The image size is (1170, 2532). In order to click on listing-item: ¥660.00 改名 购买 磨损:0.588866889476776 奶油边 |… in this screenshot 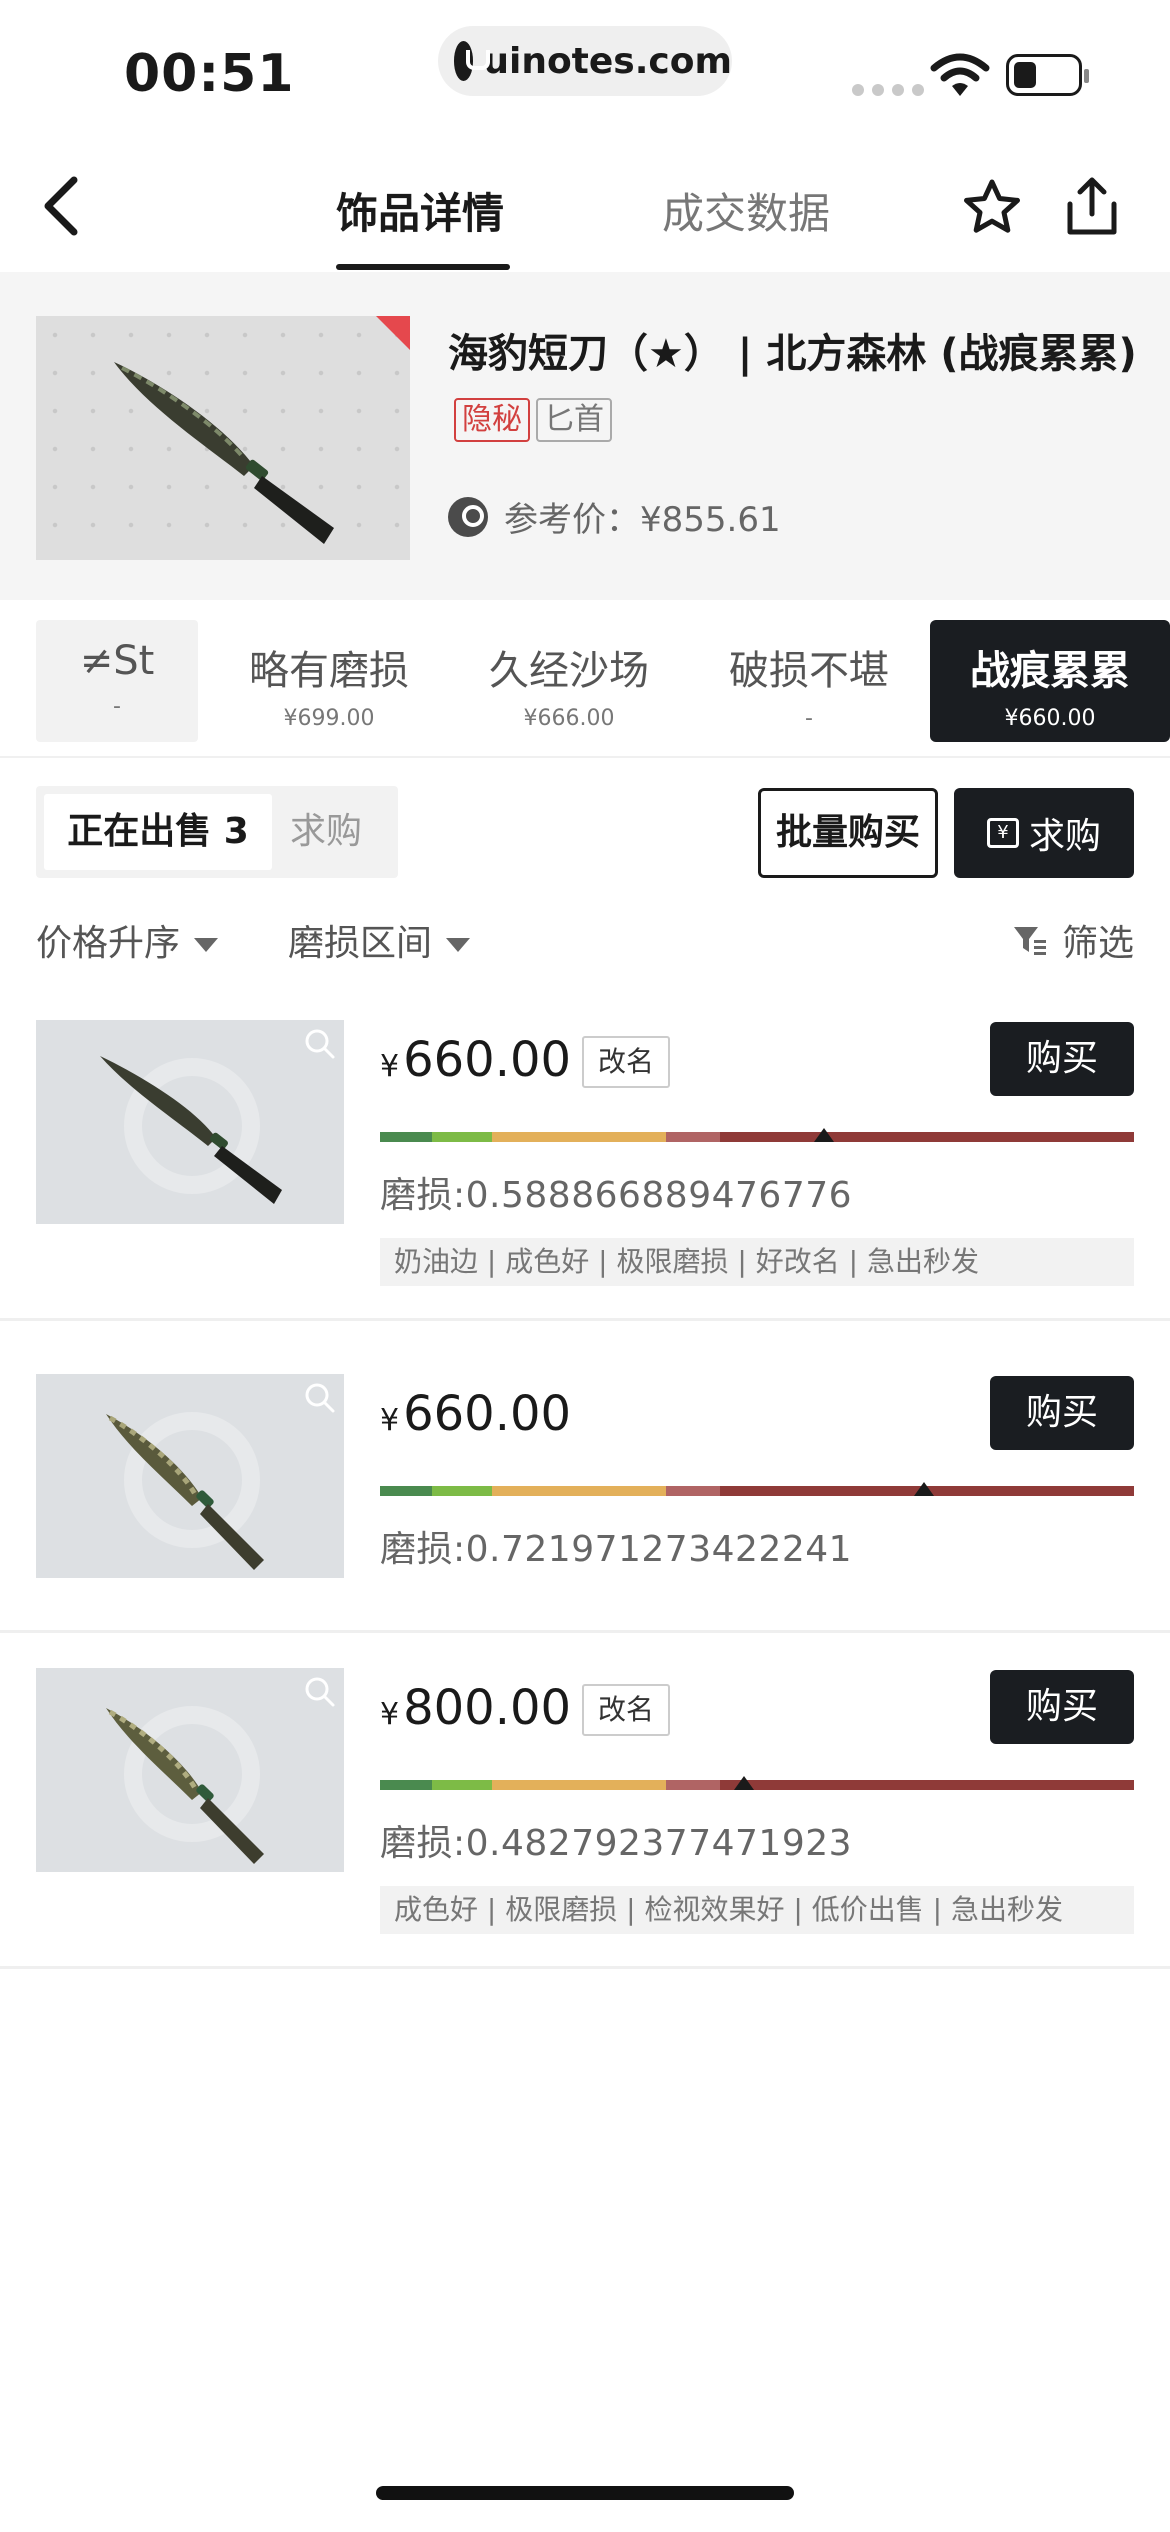, I will do `click(585, 1170)`.